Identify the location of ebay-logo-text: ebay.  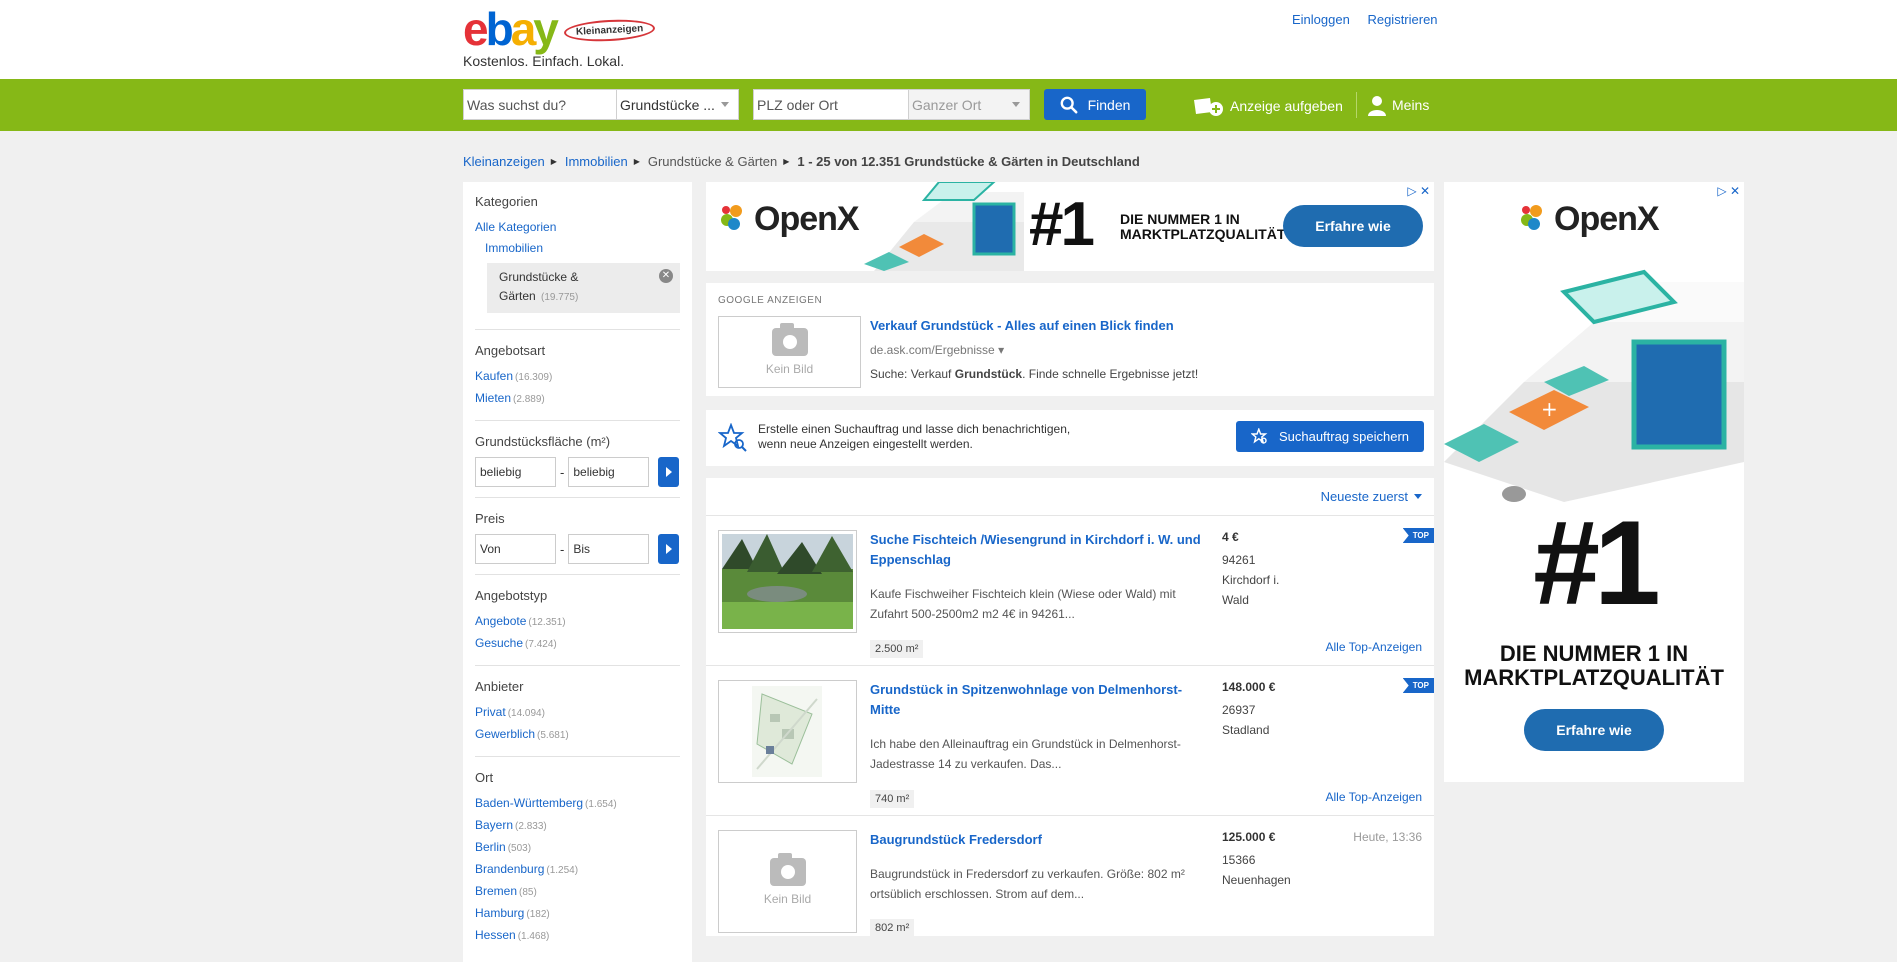
(511, 29).